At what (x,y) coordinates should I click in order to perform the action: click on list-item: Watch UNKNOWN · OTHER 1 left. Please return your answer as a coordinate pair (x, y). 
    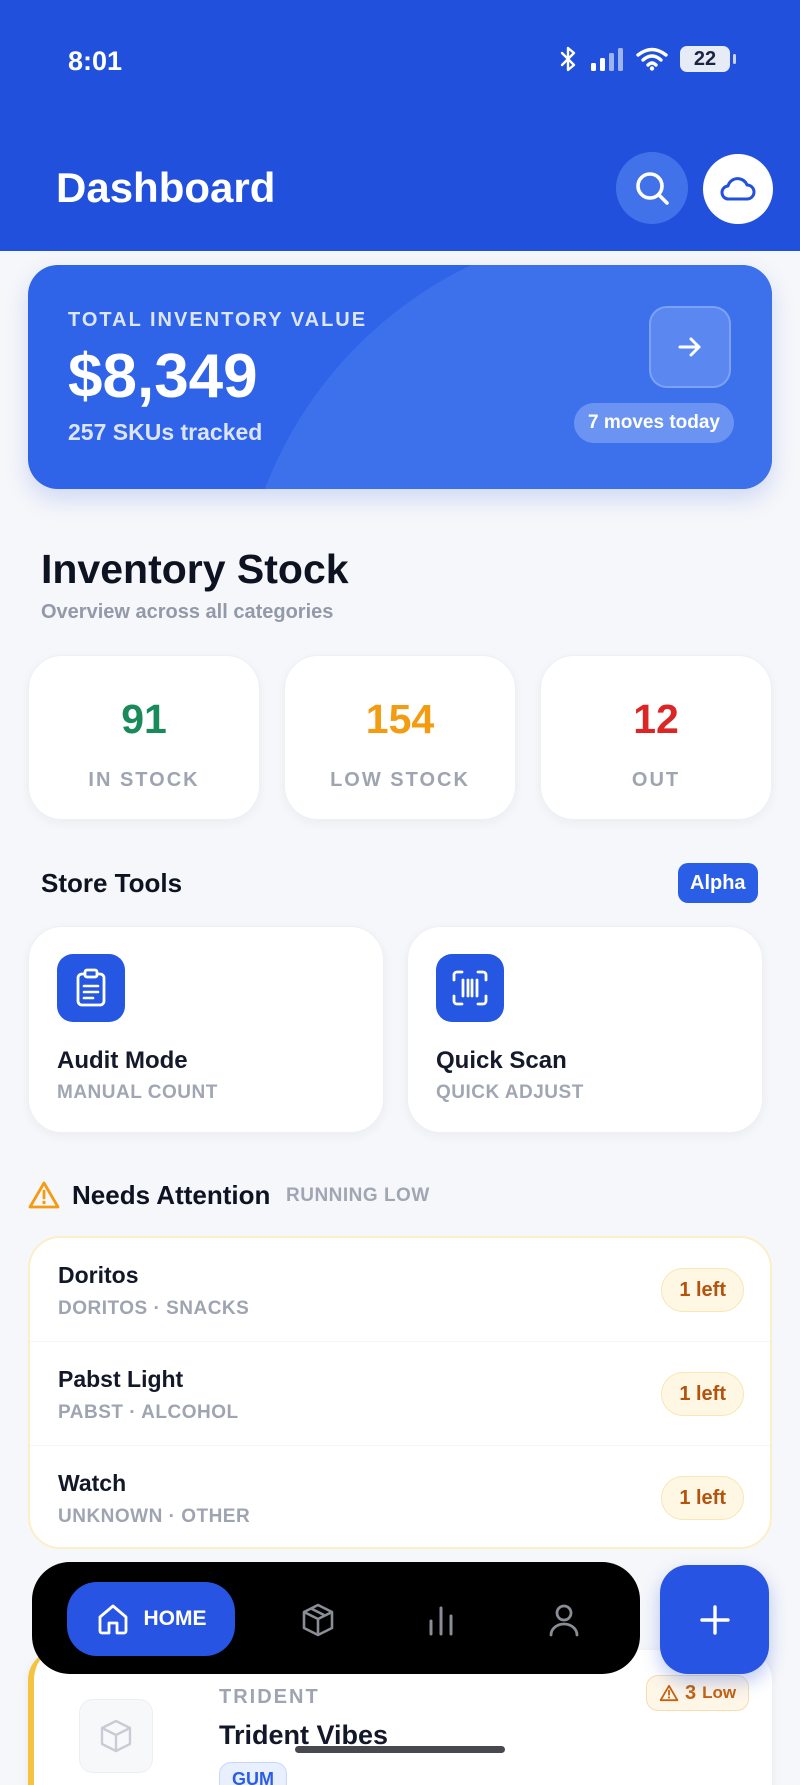
    Looking at the image, I should click on (400, 1496).